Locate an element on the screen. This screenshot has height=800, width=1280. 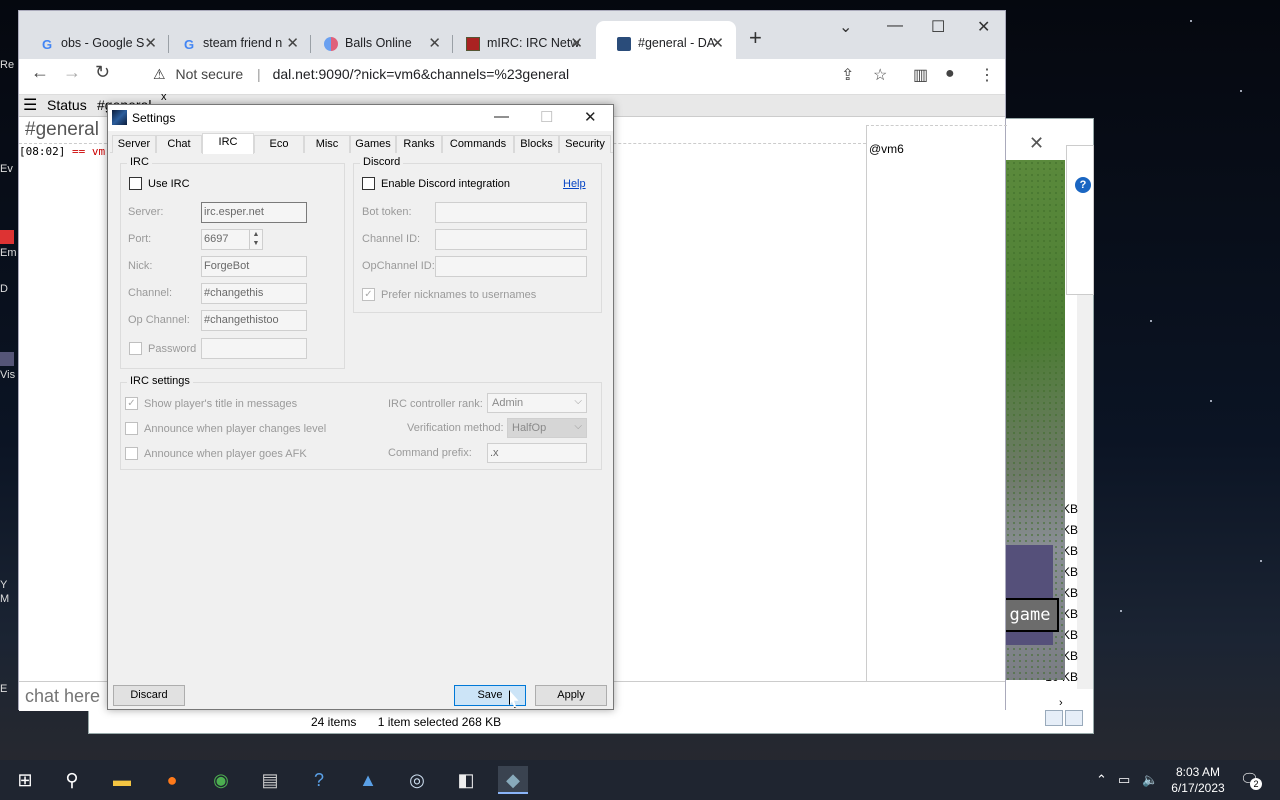
volume-icon: 🔈 is located at coordinates (1150, 780).